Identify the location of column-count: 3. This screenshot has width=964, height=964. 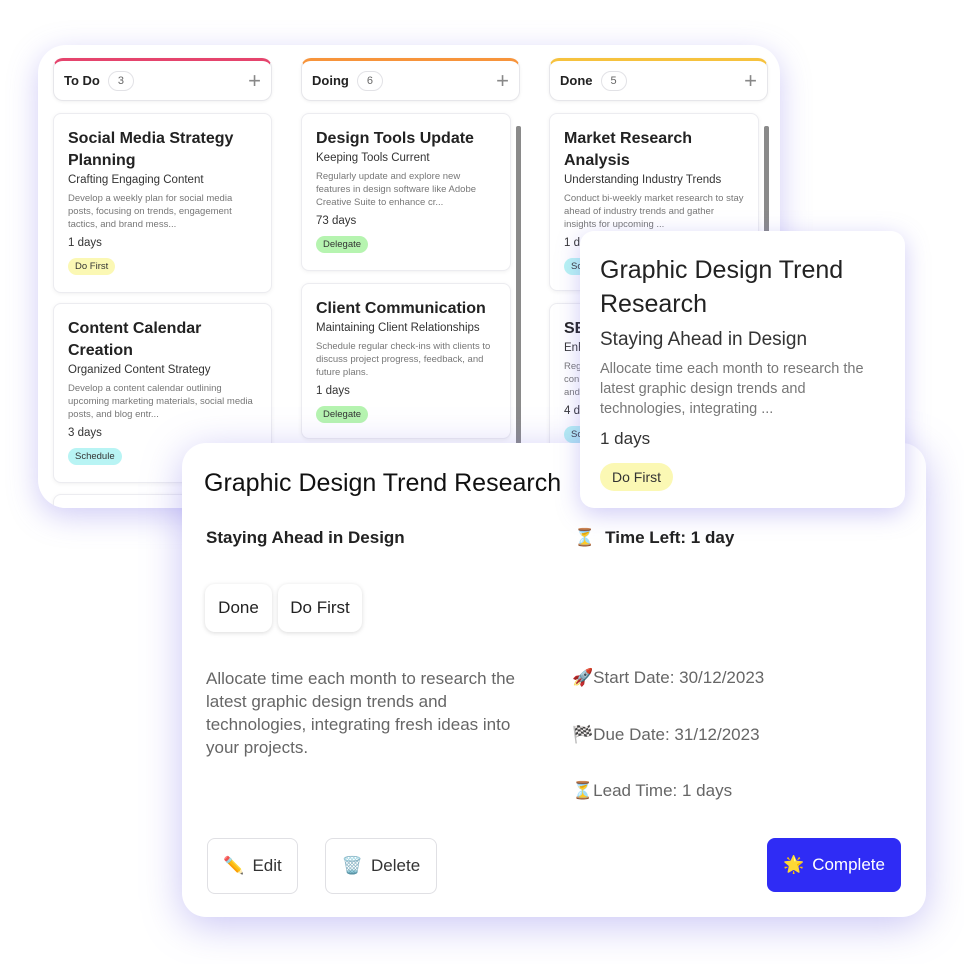
(120, 80).